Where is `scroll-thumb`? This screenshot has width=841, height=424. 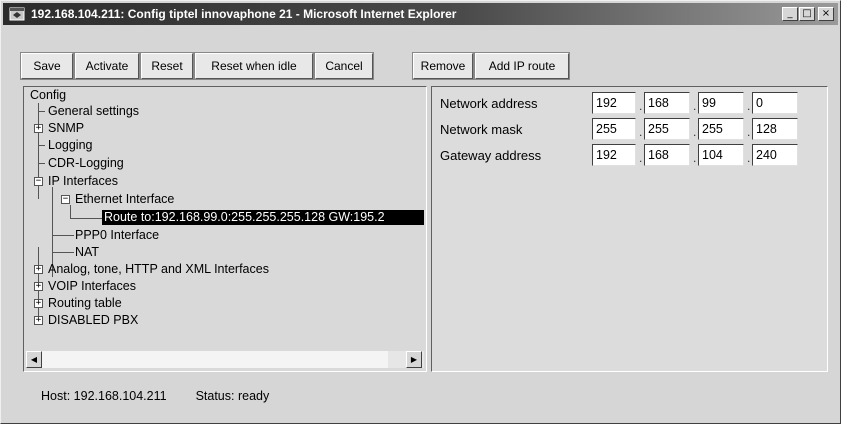 scroll-thumb is located at coordinates (215, 359).